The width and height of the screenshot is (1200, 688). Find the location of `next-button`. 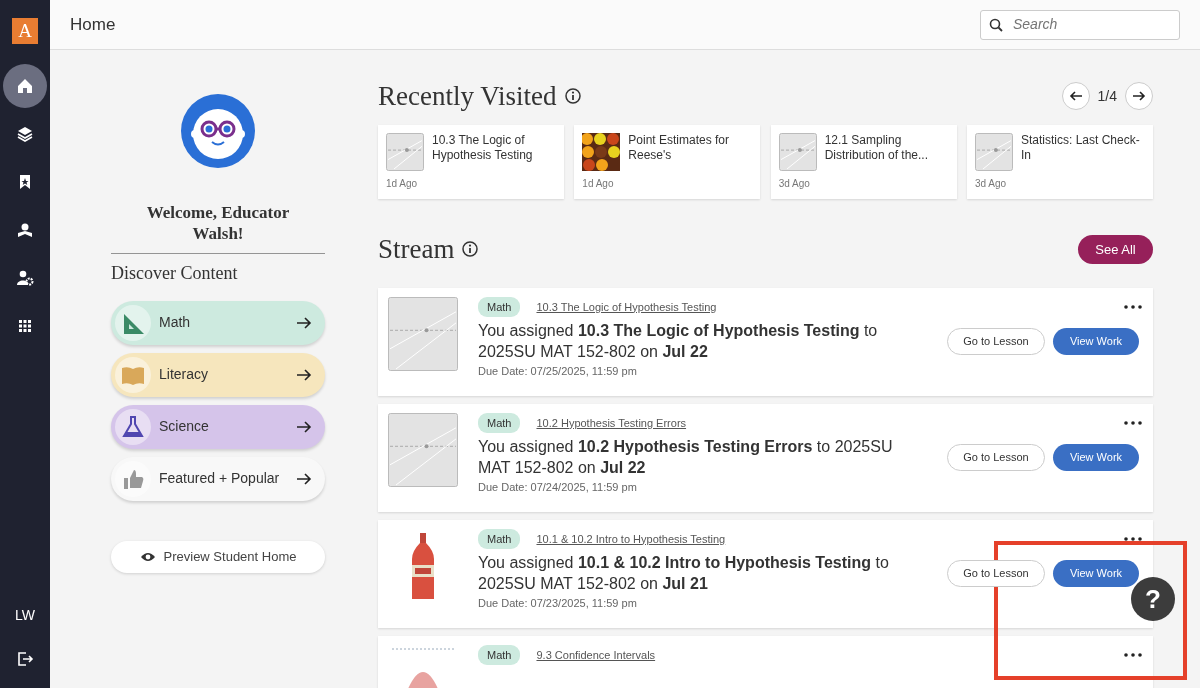

next-button is located at coordinates (1139, 96).